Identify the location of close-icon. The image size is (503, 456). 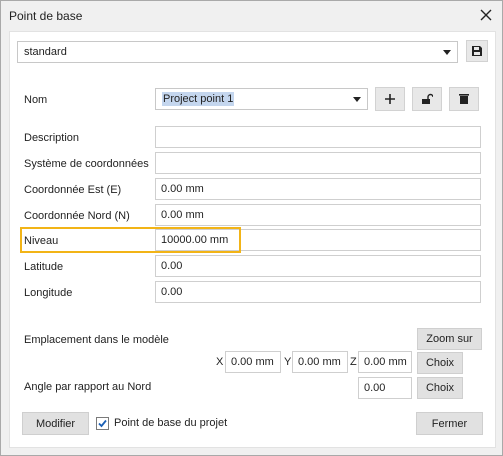
(486, 15).